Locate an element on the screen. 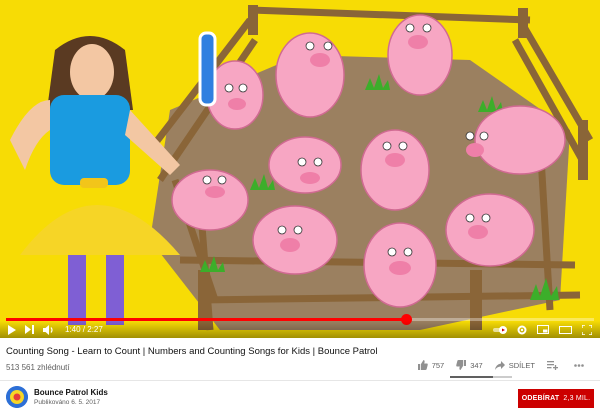 The width and height of the screenshot is (600, 413). thumbs-up-icon is located at coordinates (422, 365).